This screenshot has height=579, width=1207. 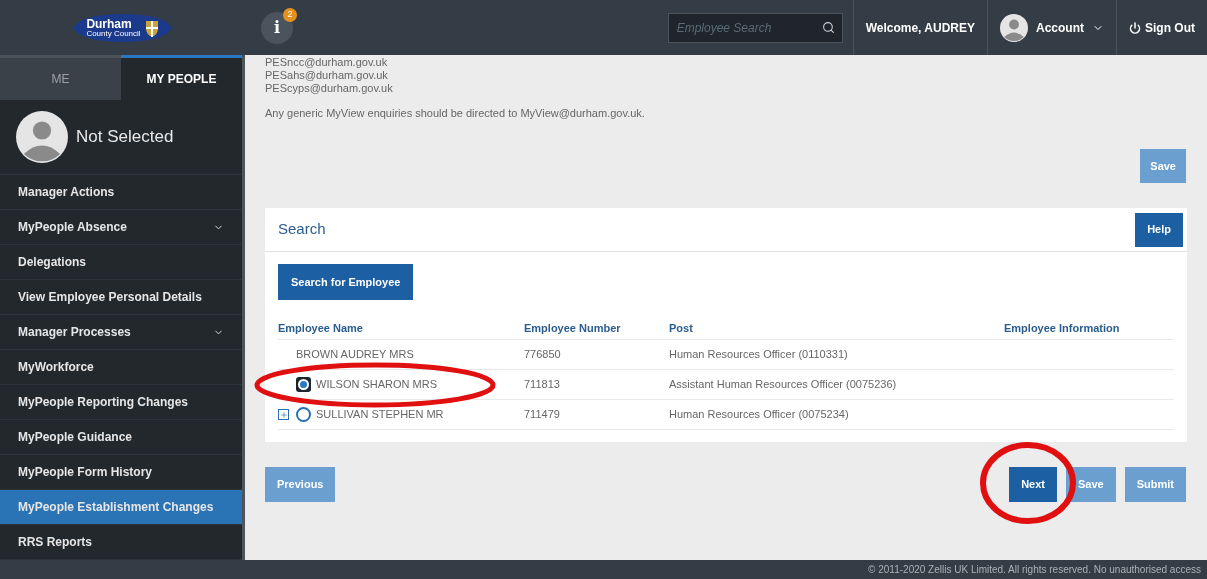 I want to click on expand-icon, so click(x=283, y=414).